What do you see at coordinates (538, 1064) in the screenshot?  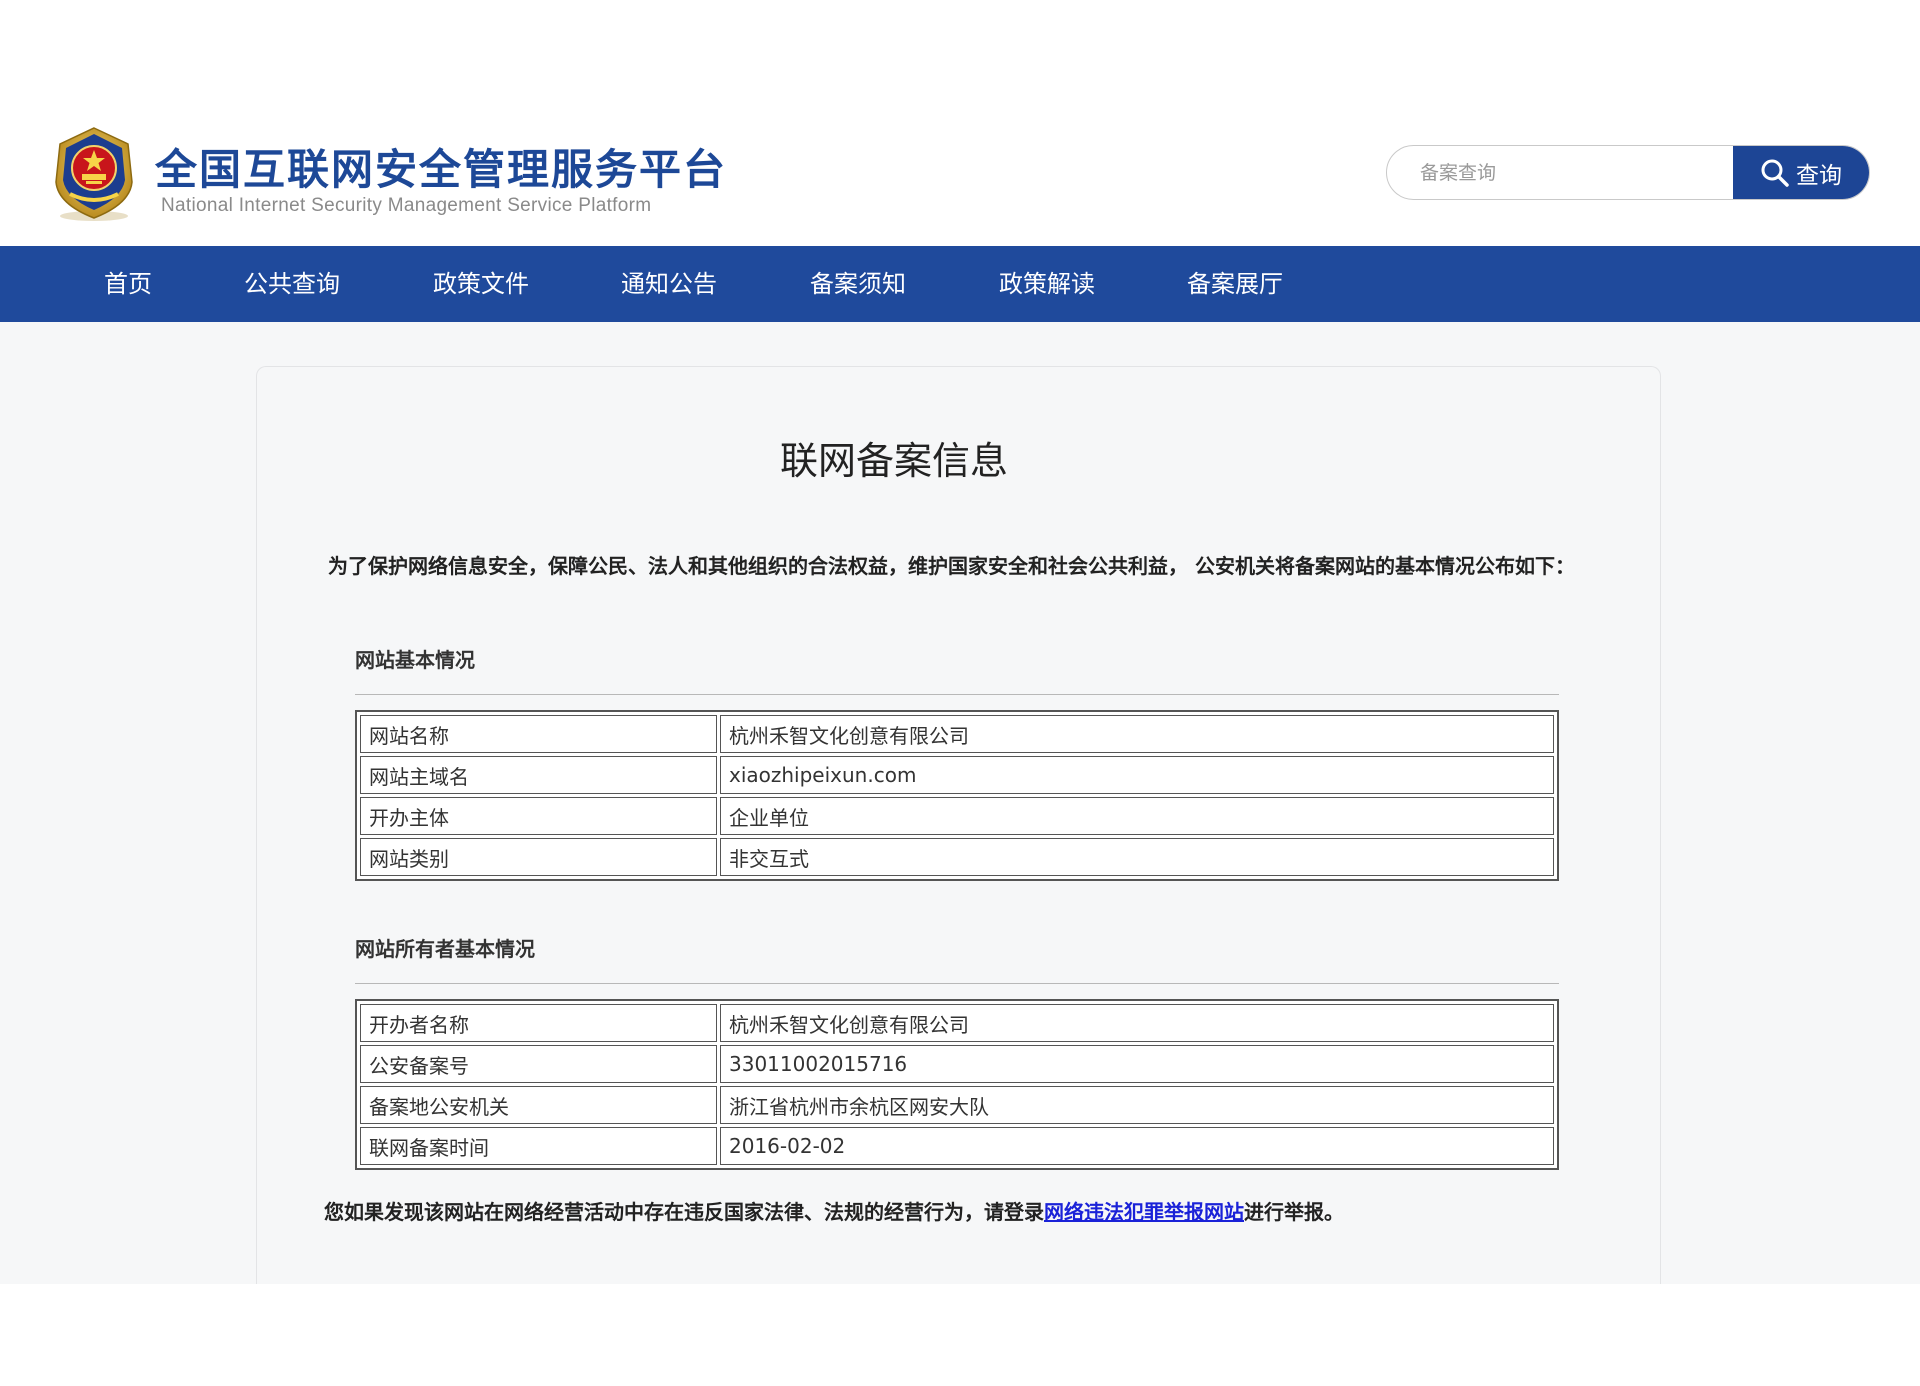 I see `row-label: 公安备案号` at bounding box center [538, 1064].